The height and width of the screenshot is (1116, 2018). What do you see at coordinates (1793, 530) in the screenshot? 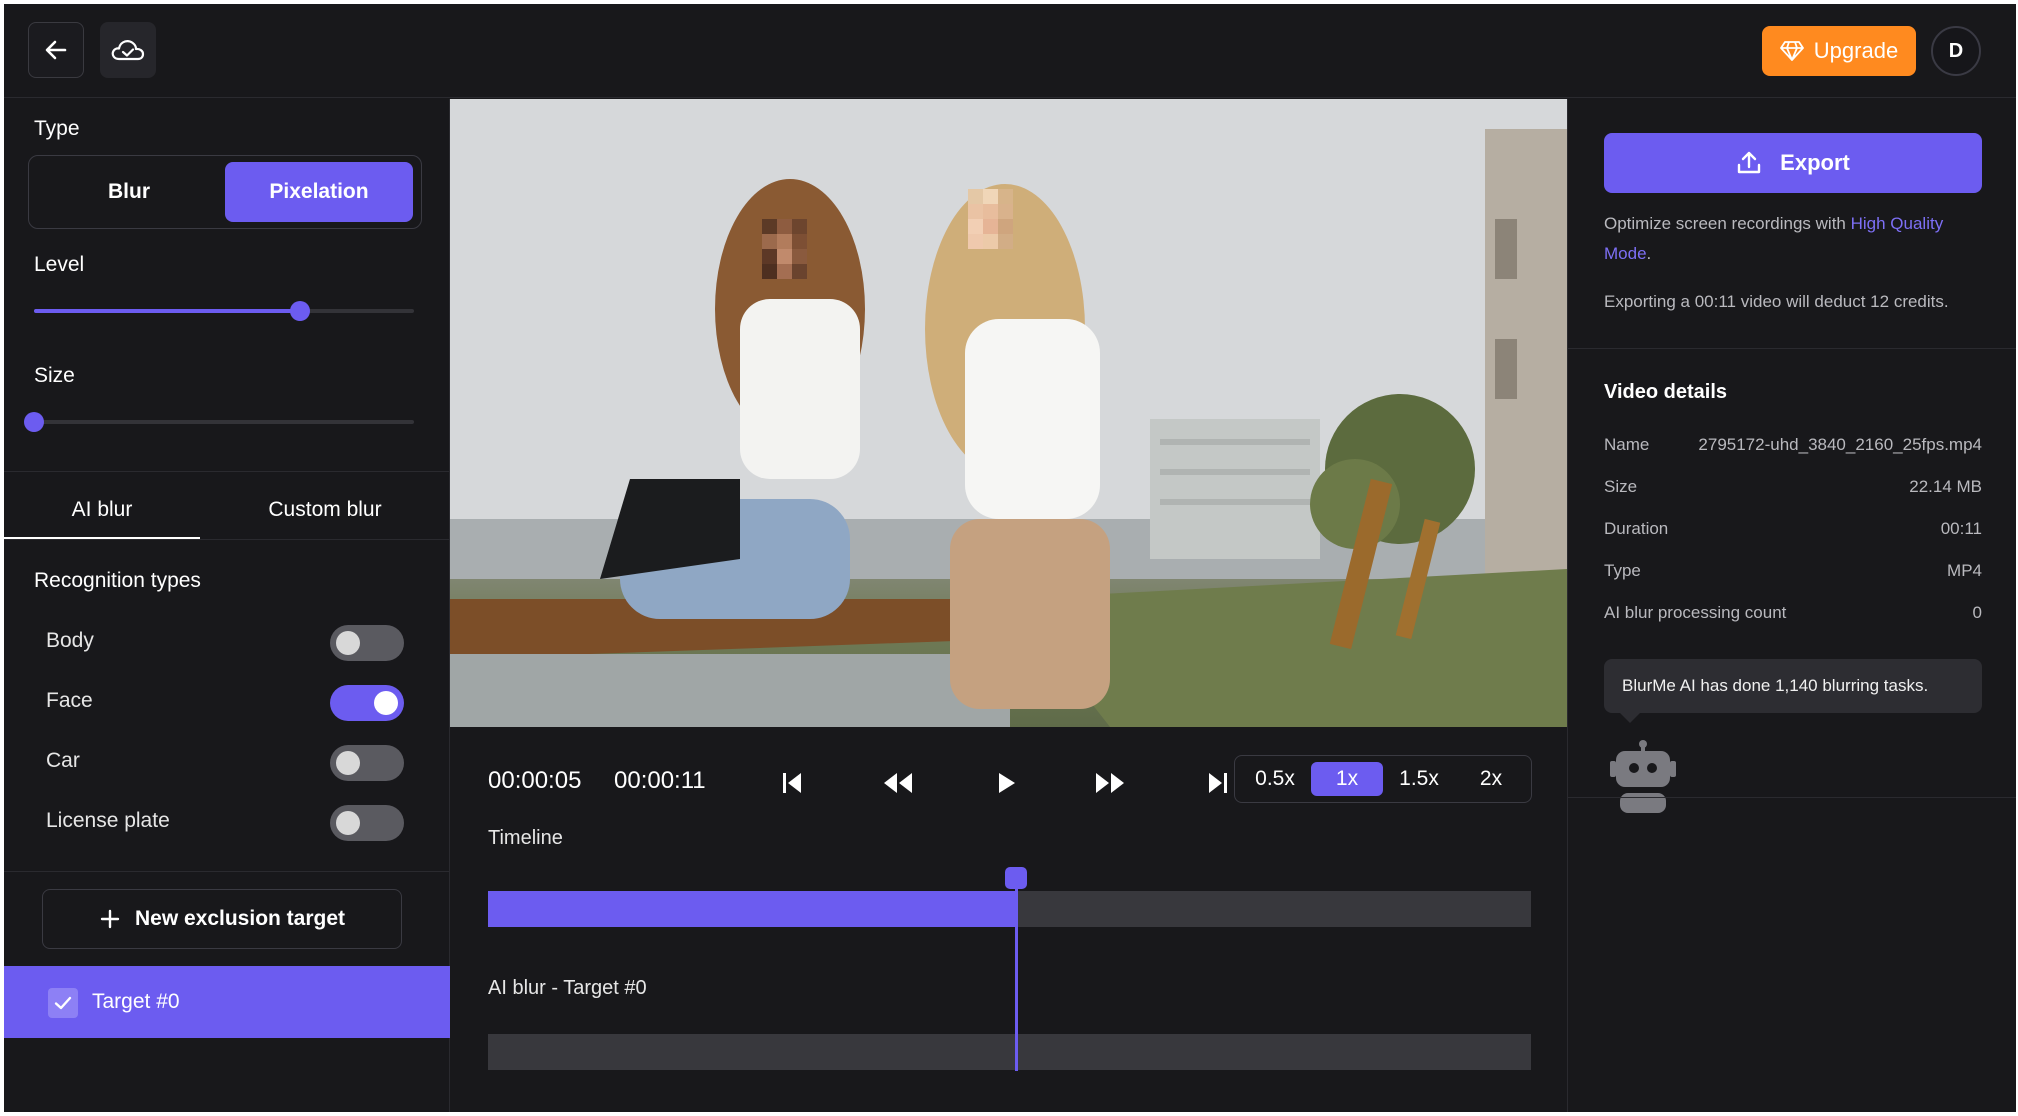
I see `detail-row-duration: Duration 00:11` at bounding box center [1793, 530].